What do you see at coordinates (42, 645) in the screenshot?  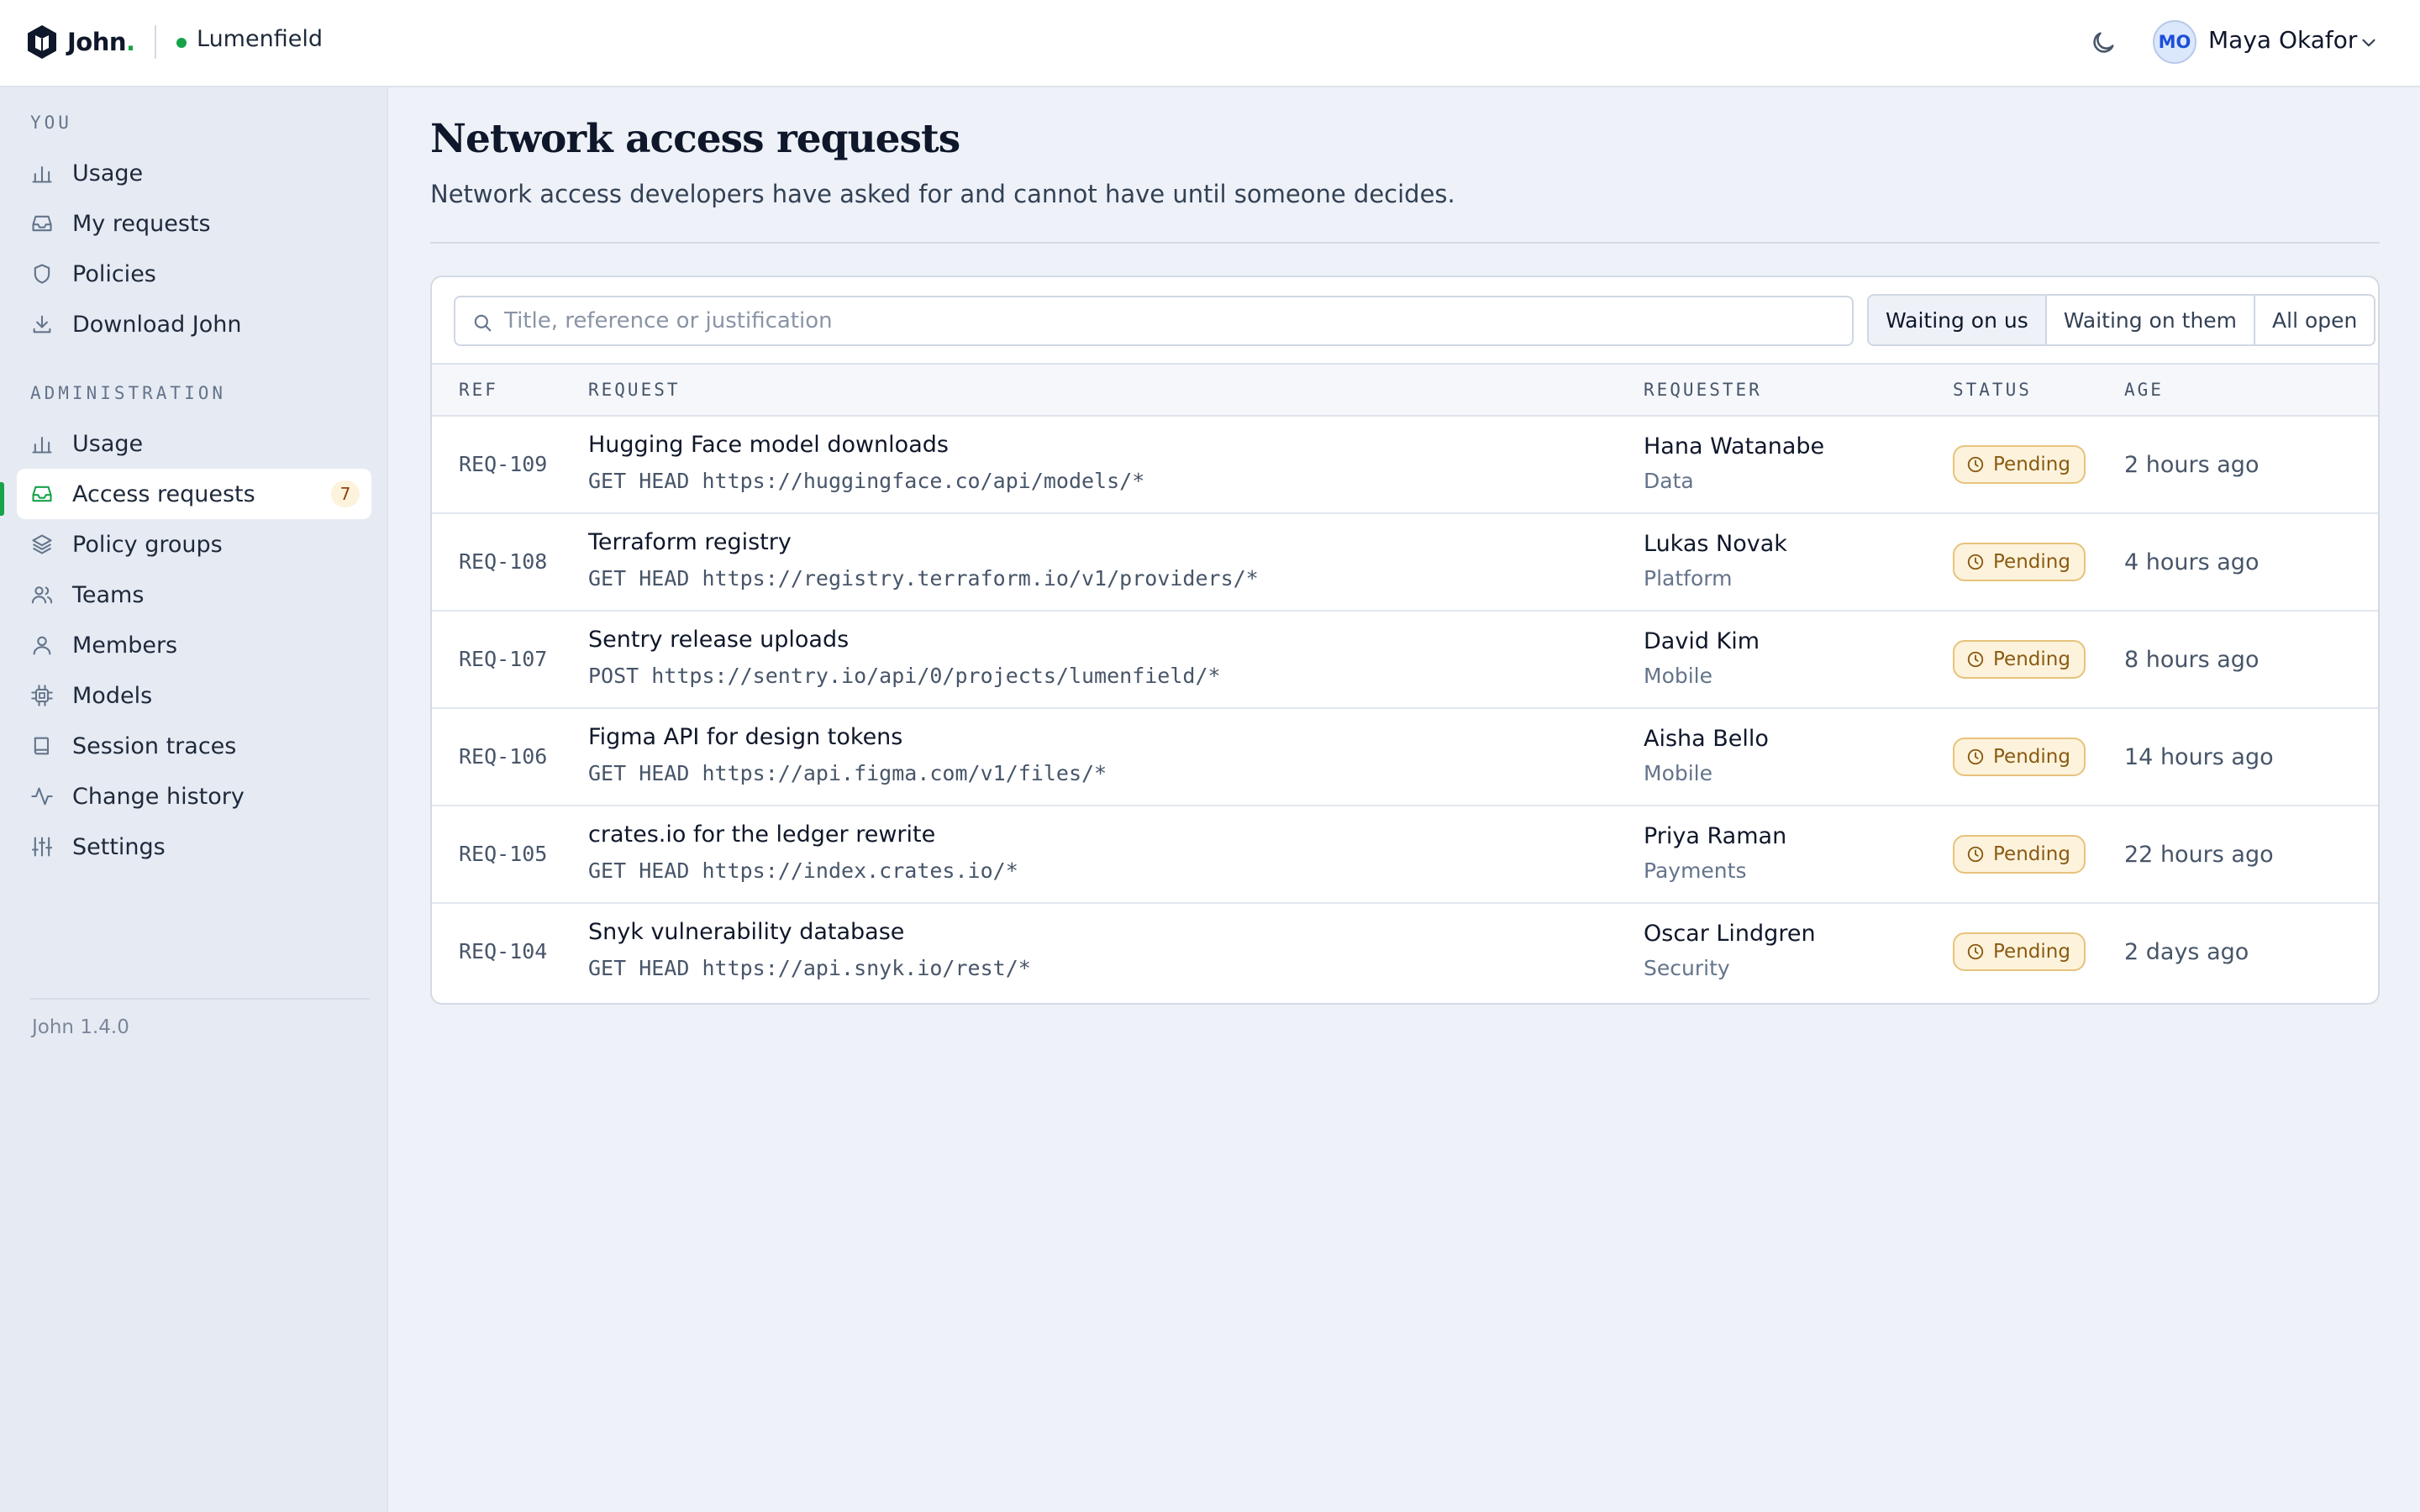 I see `user-icon` at bounding box center [42, 645].